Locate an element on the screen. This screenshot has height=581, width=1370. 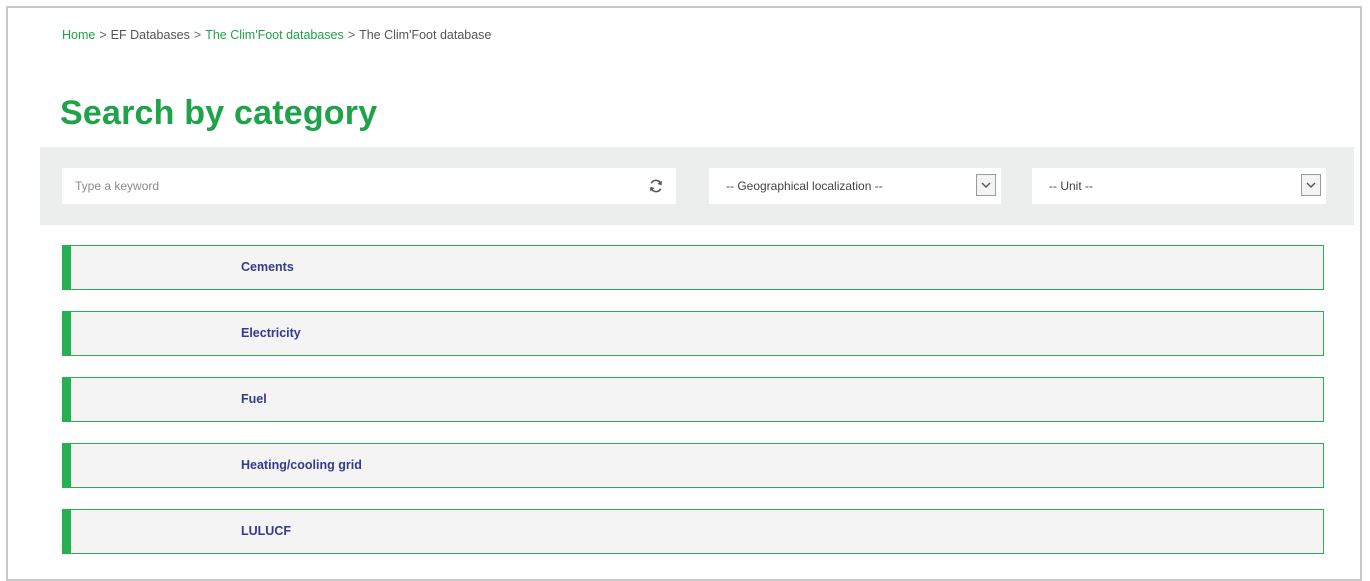
keyword-search-box is located at coordinates (369, 186).